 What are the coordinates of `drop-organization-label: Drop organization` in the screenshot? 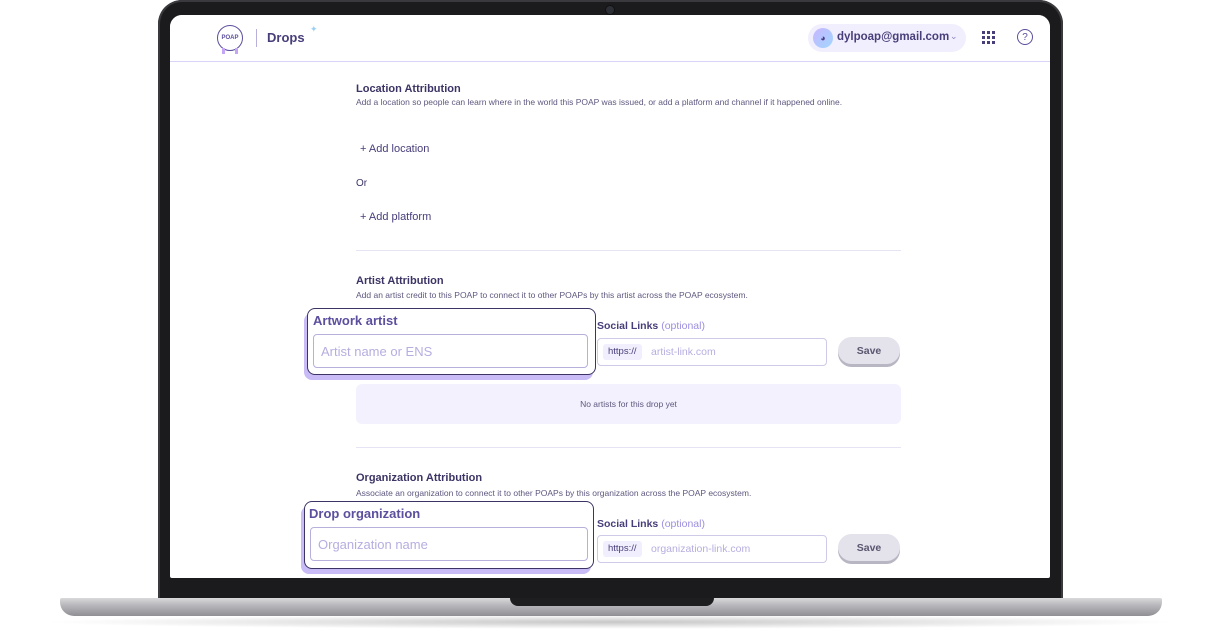 It's located at (365, 513).